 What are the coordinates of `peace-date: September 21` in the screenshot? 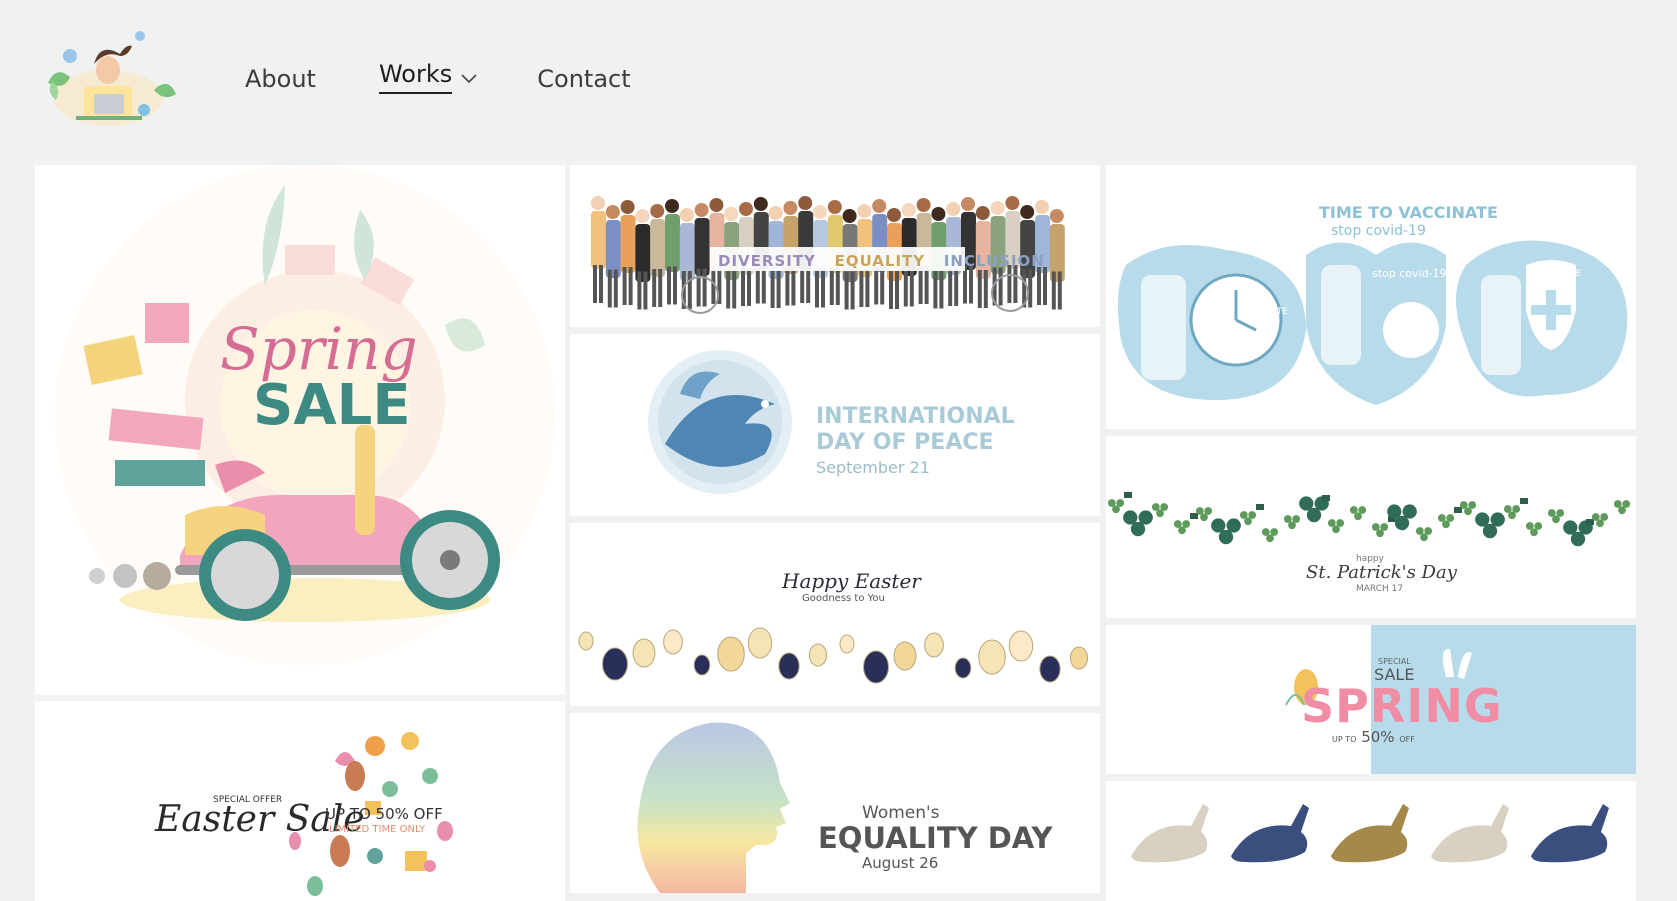 It's located at (873, 467).